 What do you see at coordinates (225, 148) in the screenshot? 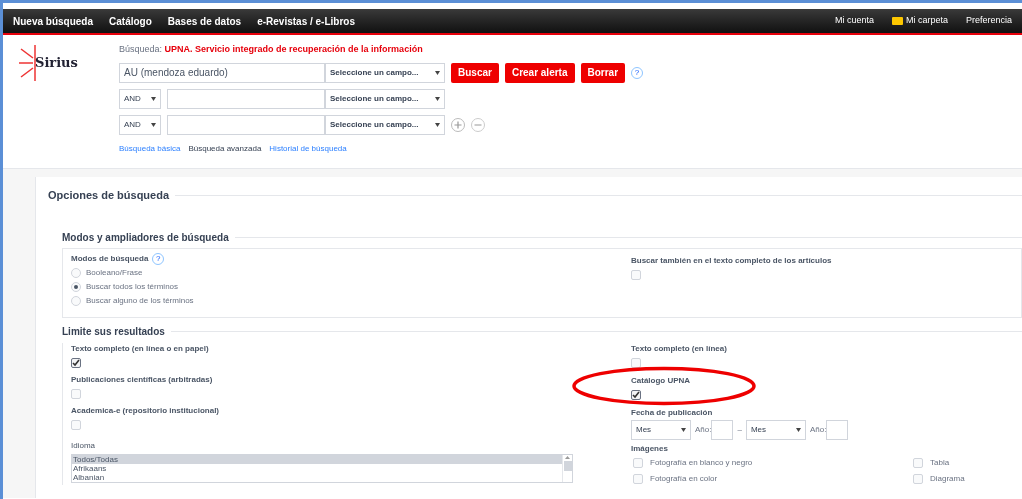
I see `search-mode-link: Búsqueda avanzada` at bounding box center [225, 148].